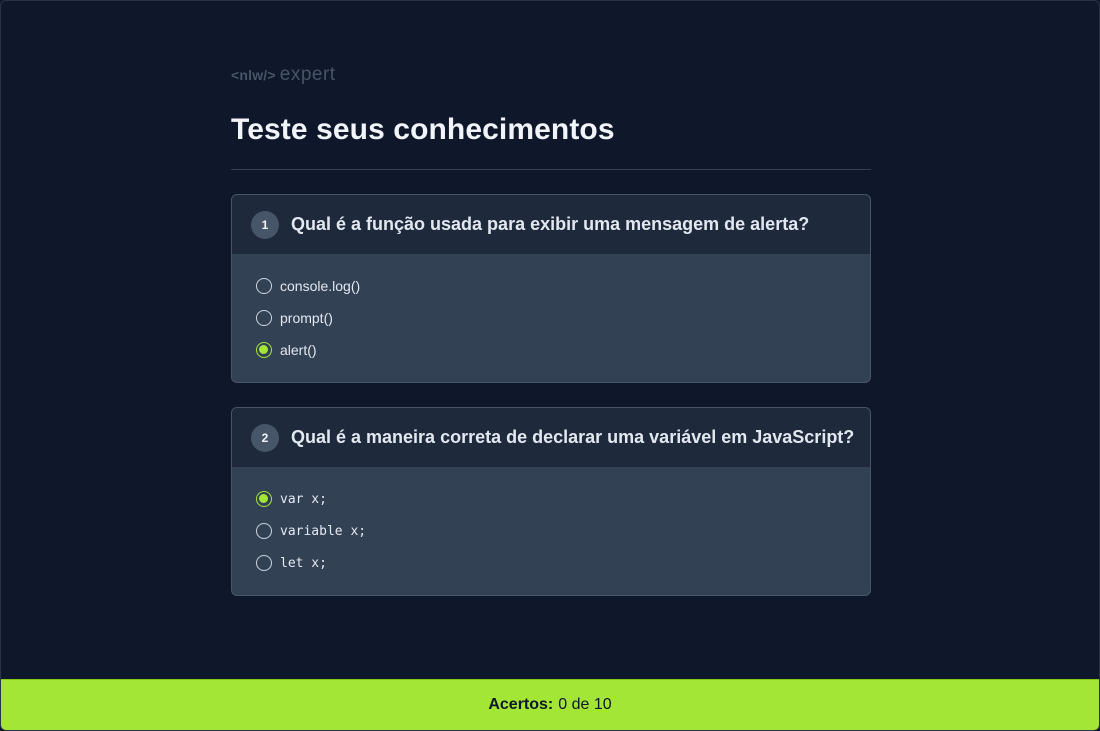 The height and width of the screenshot is (731, 1100). Describe the element at coordinates (320, 286) in the screenshot. I see `answer-label: console.log()` at that location.